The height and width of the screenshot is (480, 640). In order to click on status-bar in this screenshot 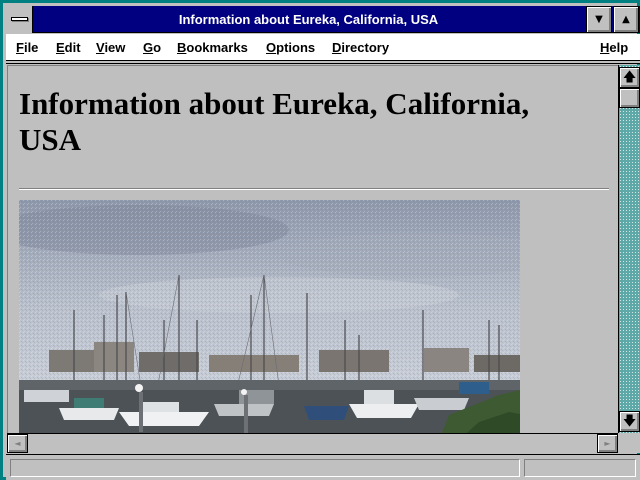, I will do `click(323, 467)`.